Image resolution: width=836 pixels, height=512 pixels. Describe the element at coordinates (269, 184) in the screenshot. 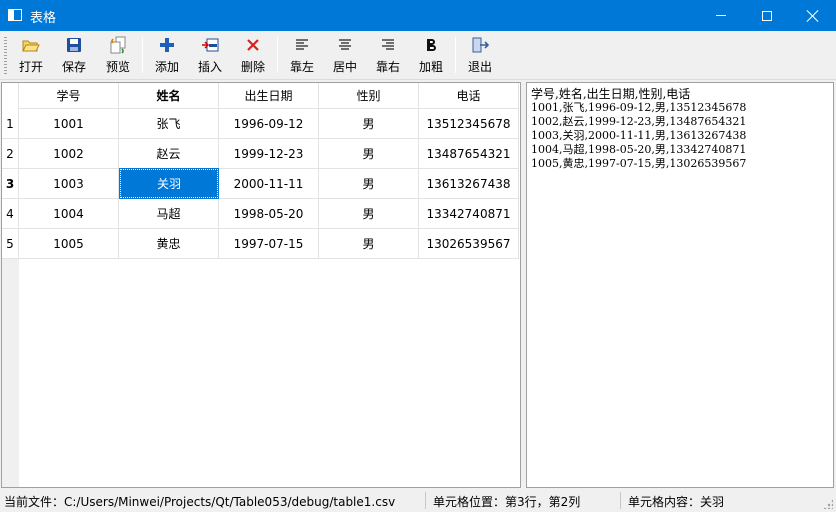

I see `table-cell: 2000-11-11` at that location.